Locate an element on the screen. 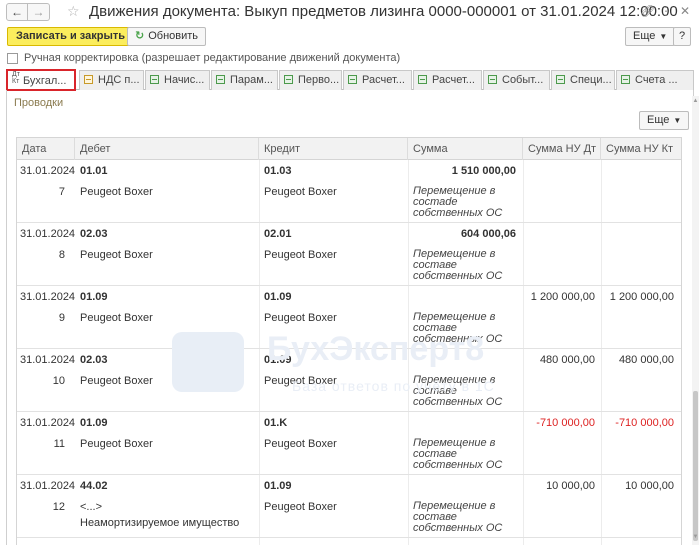  arrow-right-icon: → is located at coordinates (38, 12).